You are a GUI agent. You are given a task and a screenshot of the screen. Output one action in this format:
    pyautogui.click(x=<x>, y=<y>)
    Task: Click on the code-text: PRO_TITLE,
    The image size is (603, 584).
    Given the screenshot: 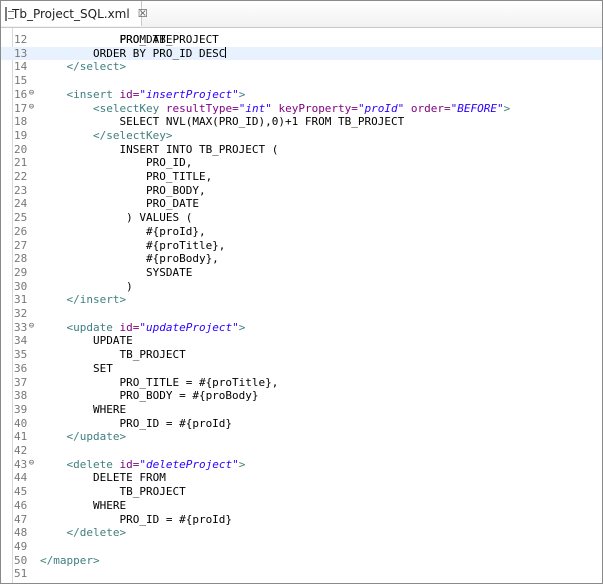 What is the action you would take?
    pyautogui.click(x=126, y=176)
    